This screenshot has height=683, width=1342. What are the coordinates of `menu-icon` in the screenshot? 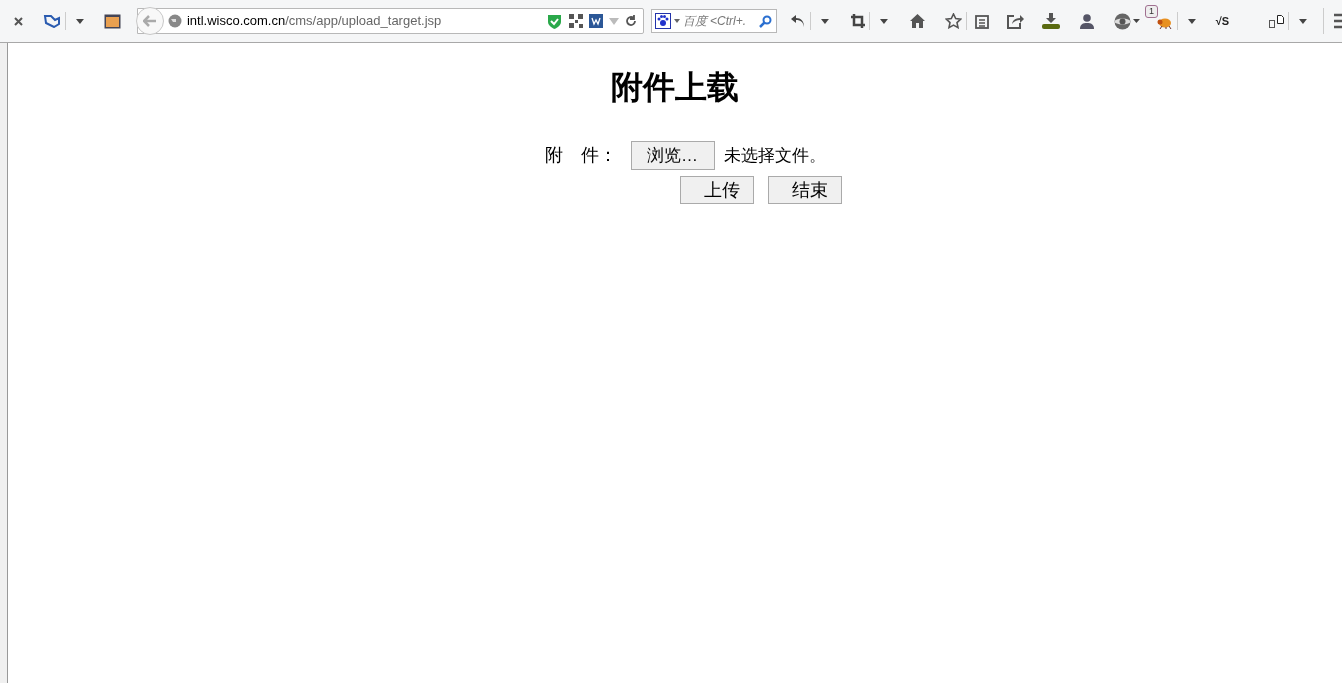 It's located at (1338, 21).